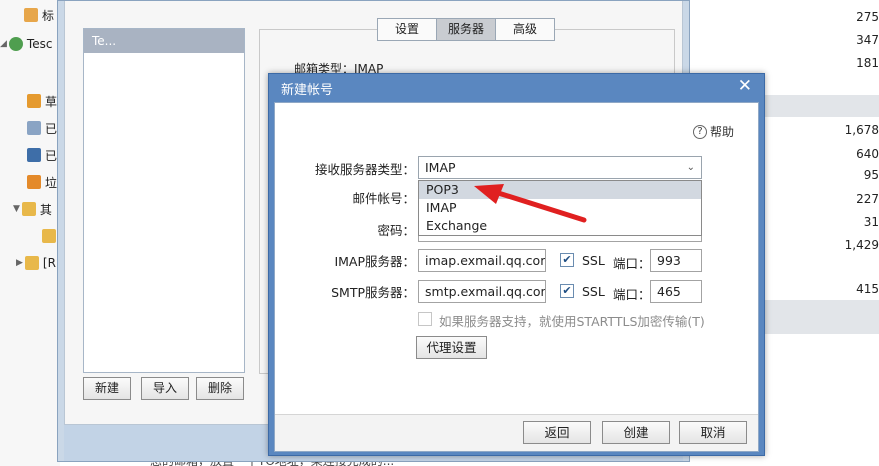  I want to click on count-cell: 275, so click(867, 17).